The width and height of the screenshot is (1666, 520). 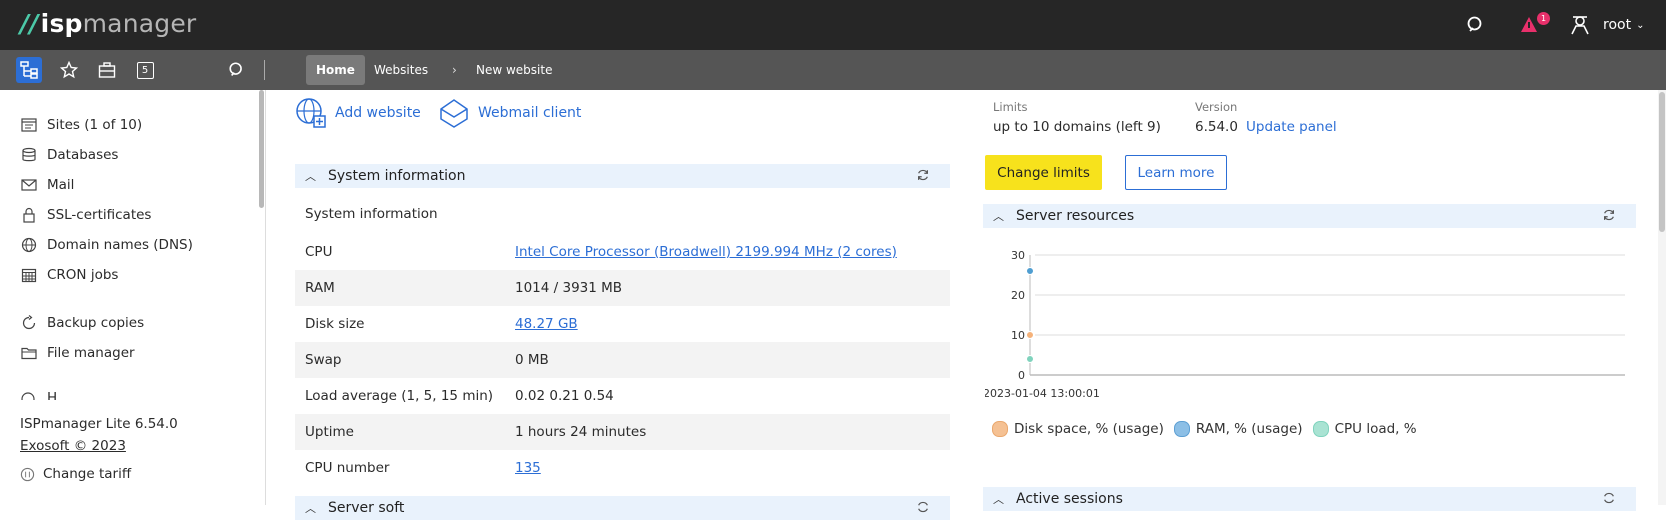 What do you see at coordinates (569, 288) in the screenshot?
I see `ram-value: 1014 / 3931 MB` at bounding box center [569, 288].